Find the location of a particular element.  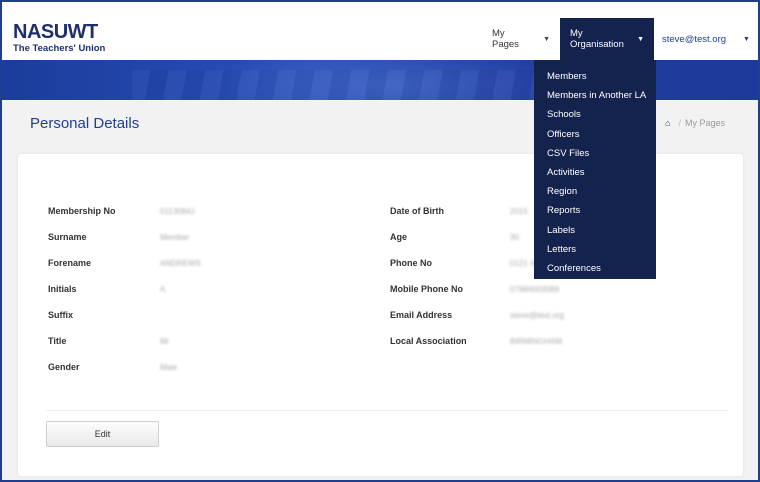

menu-item-conferences: Conferences is located at coordinates (595, 268).